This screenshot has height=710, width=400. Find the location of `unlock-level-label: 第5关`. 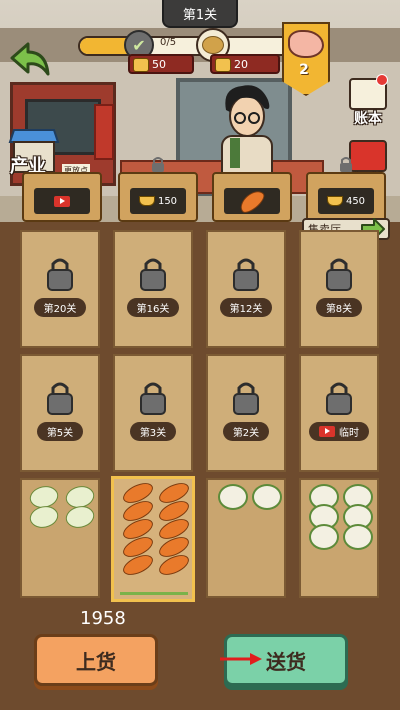

unlock-level-label: 第5关 is located at coordinates (60, 431).